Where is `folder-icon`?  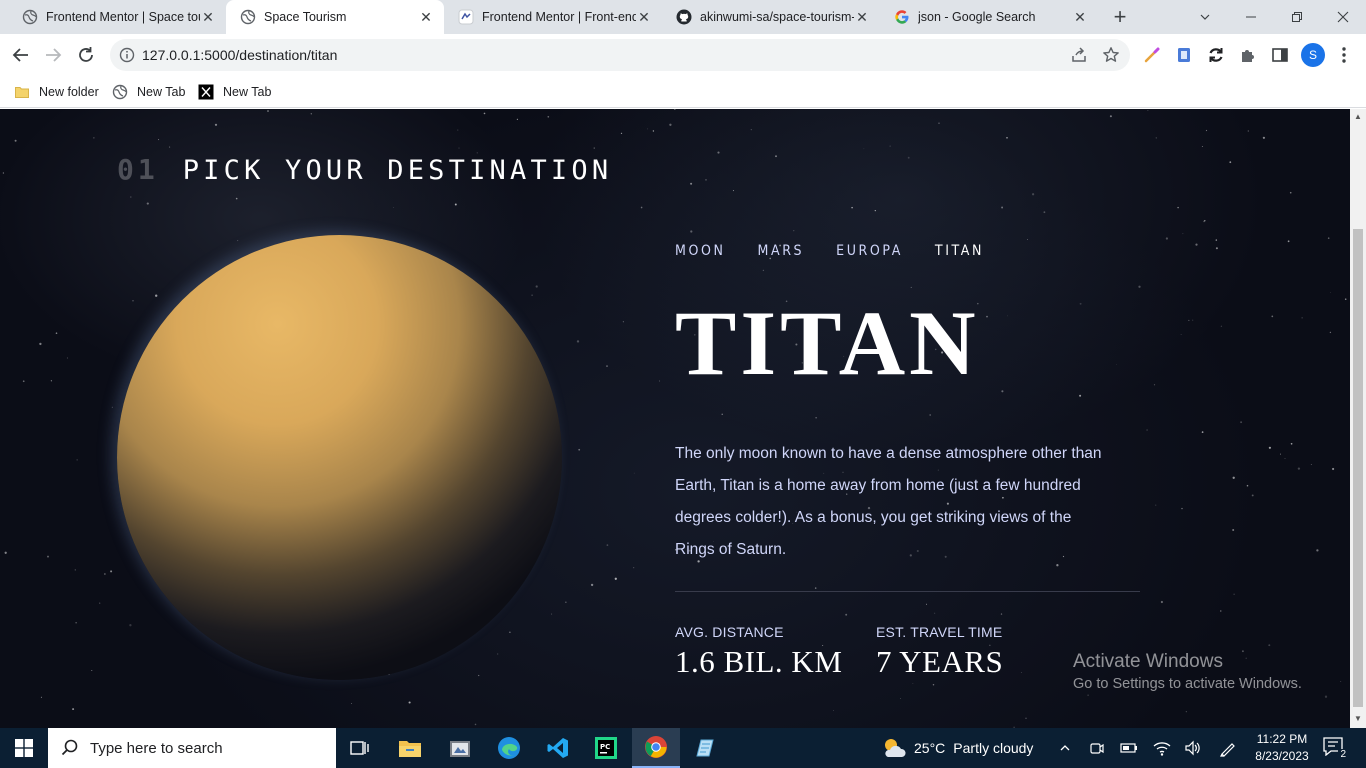
folder-icon is located at coordinates (22, 92).